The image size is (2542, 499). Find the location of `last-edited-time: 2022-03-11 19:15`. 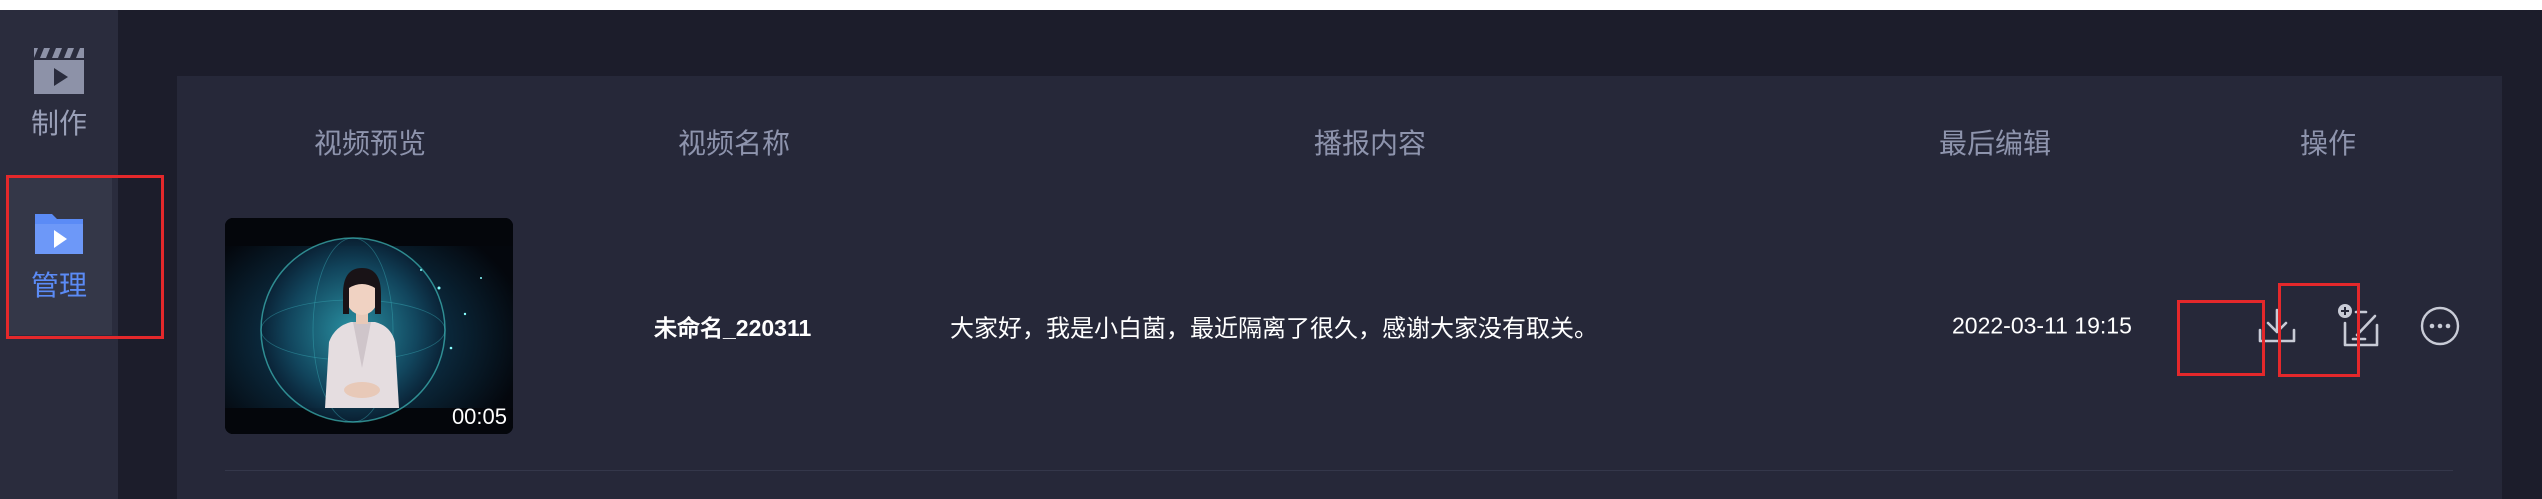

last-edited-time: 2022-03-11 19:15 is located at coordinates (2042, 325).